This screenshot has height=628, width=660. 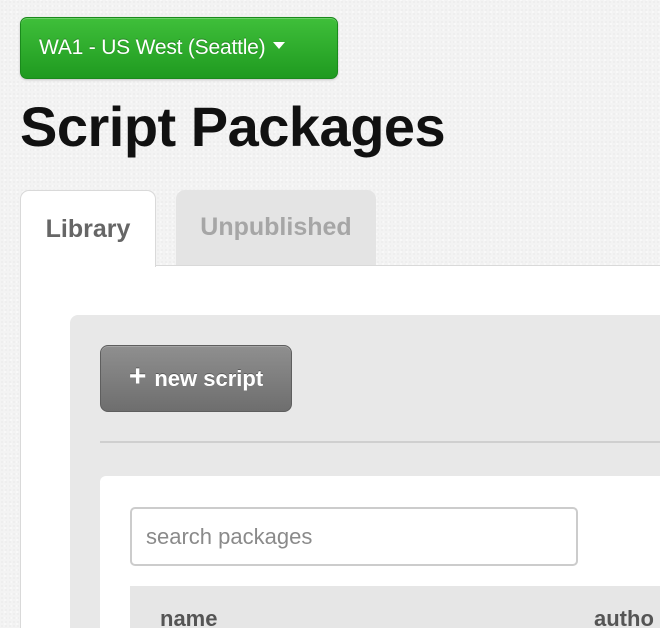 What do you see at coordinates (380, 442) in the screenshot?
I see `divider` at bounding box center [380, 442].